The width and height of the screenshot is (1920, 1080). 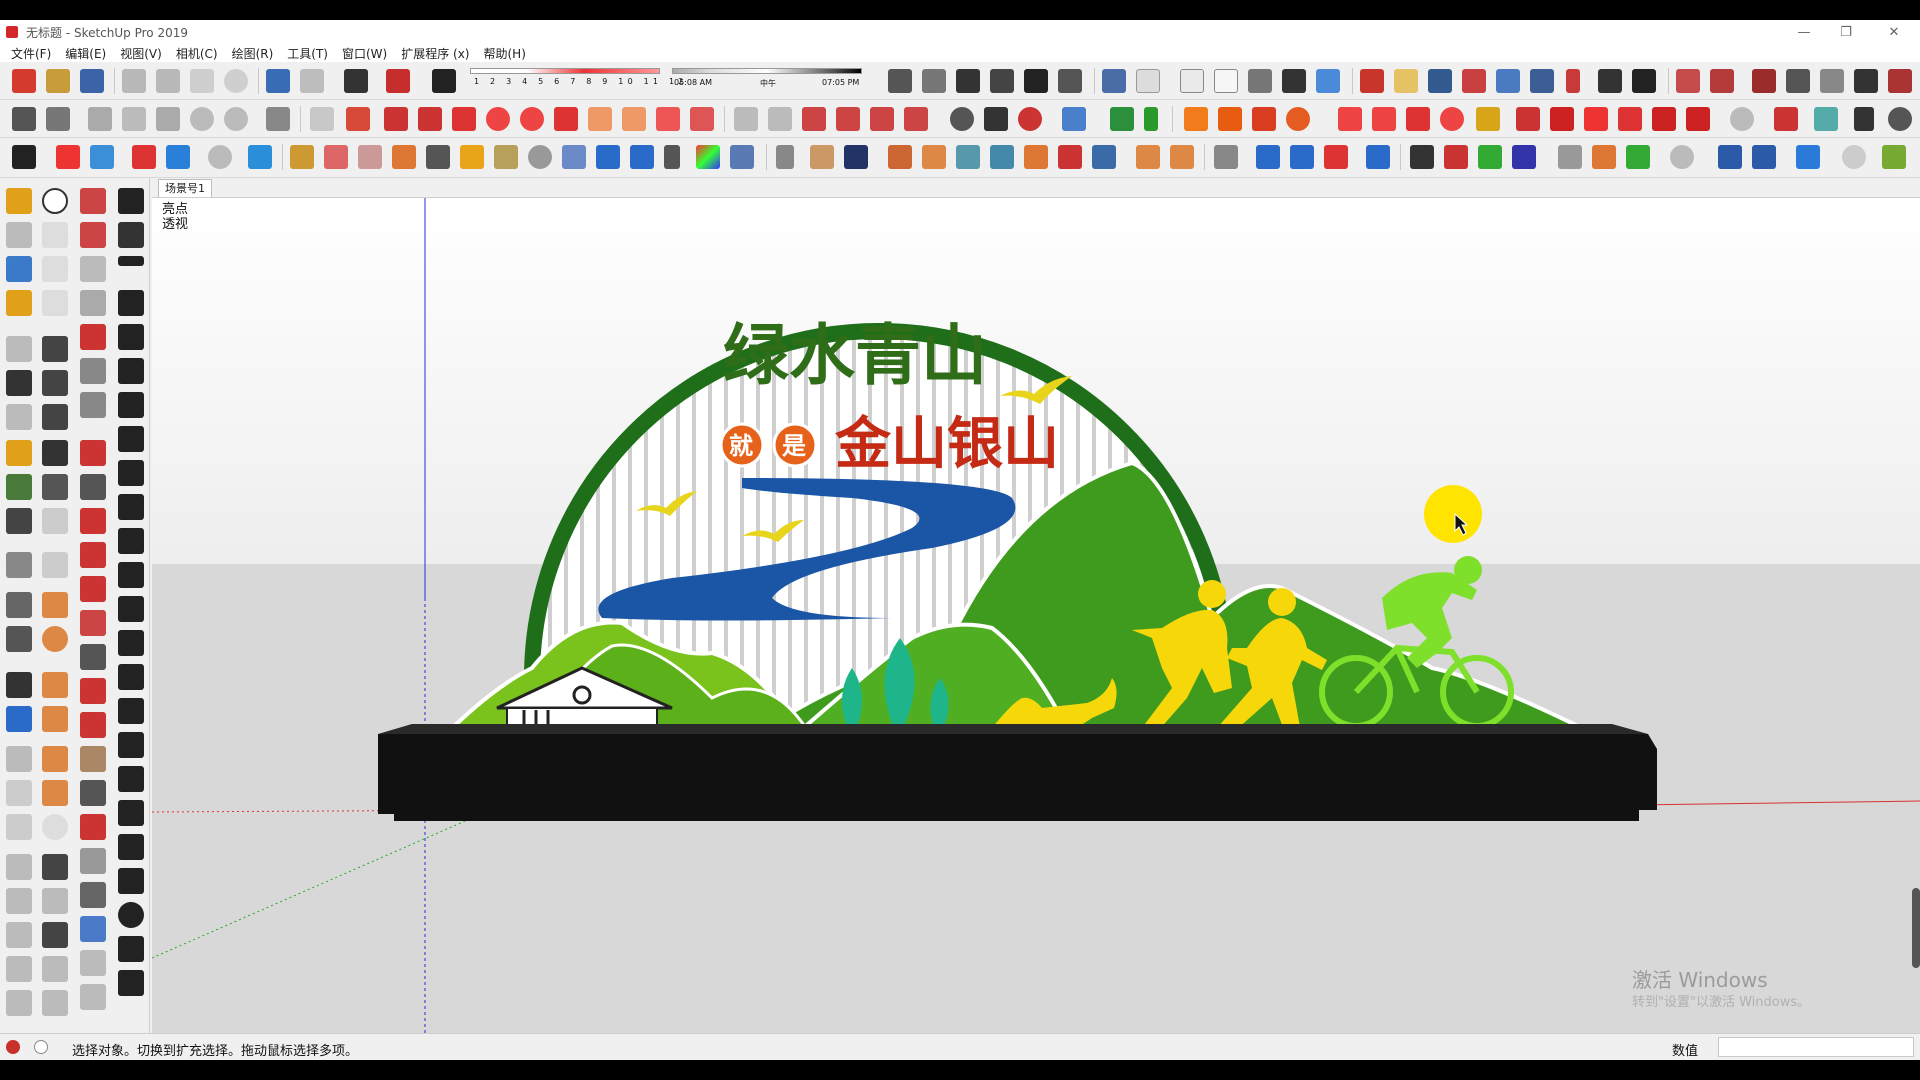 What do you see at coordinates (642, 157) in the screenshot?
I see `script-icon` at bounding box center [642, 157].